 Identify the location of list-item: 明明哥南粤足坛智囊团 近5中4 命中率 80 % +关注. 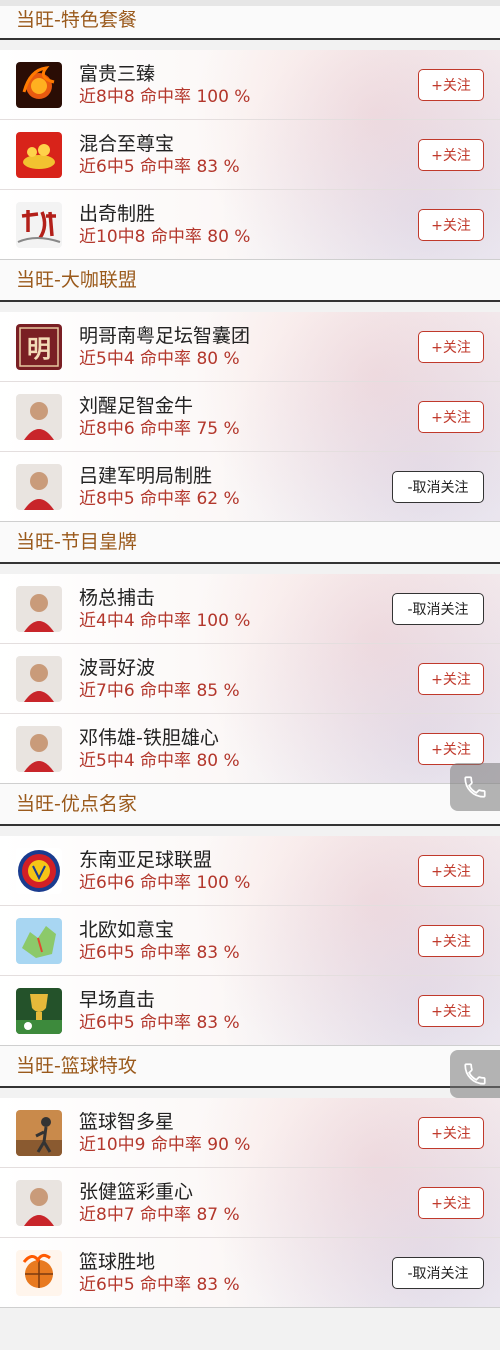
(250, 347).